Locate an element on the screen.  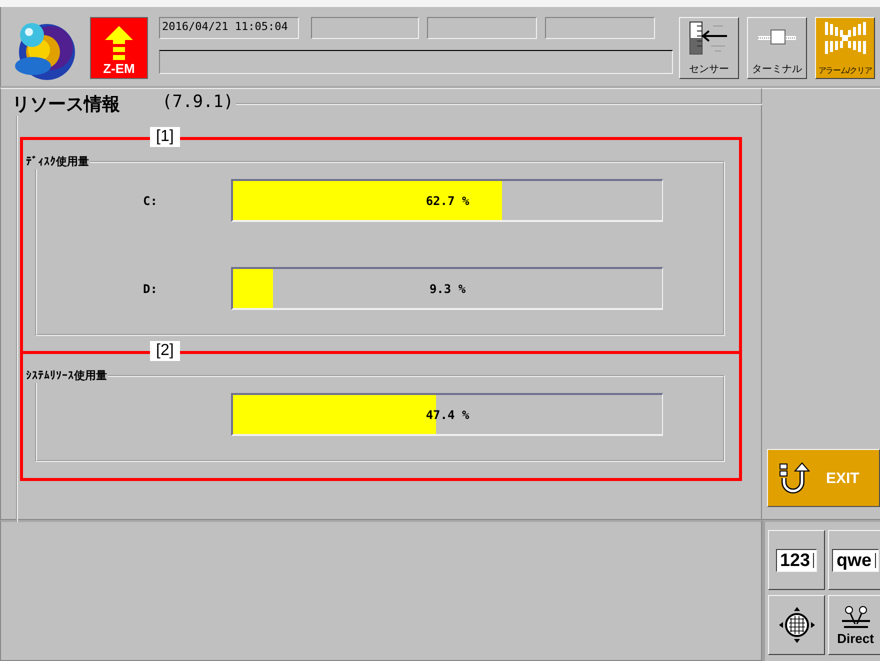
datetime-display: 2016/04/21 11:05:04 is located at coordinates (229, 28).